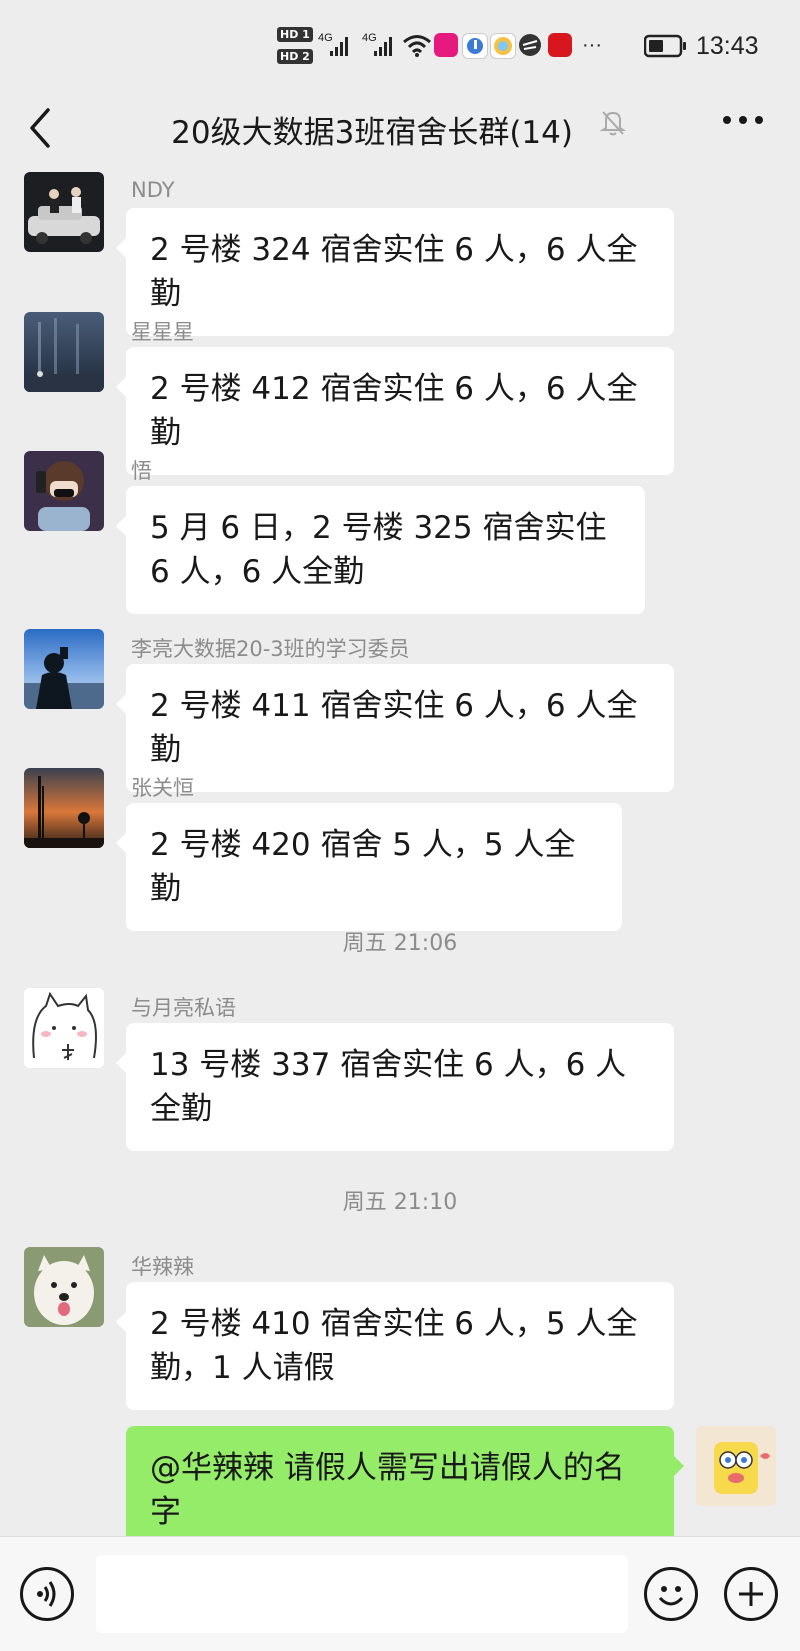 Image resolution: width=800 pixels, height=1651 pixels. What do you see at coordinates (395, 1346) in the screenshot?
I see `message-bubble: 2 号楼 410 宿舍实住 6 人，5 人全勤，1 人请假` at bounding box center [395, 1346].